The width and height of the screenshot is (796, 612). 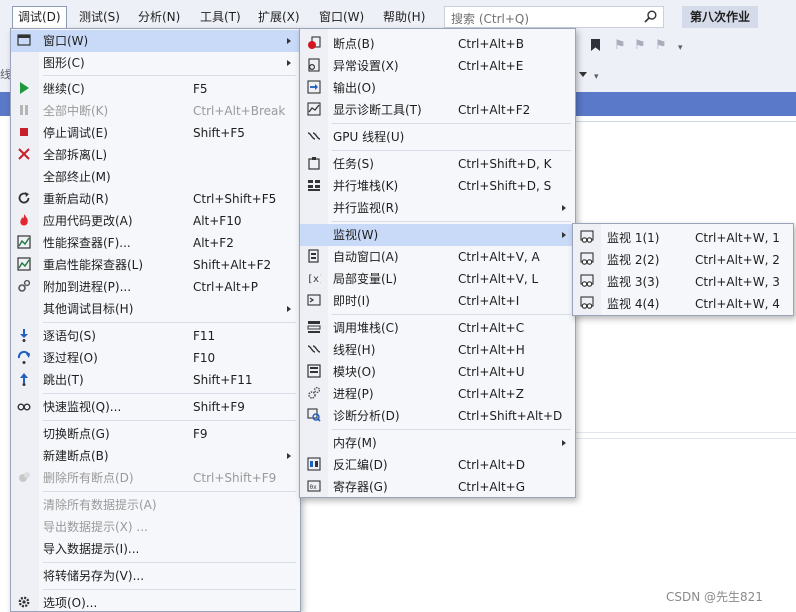 I want to click on combo-dropdown-arrow-icon, so click(x=583, y=74).